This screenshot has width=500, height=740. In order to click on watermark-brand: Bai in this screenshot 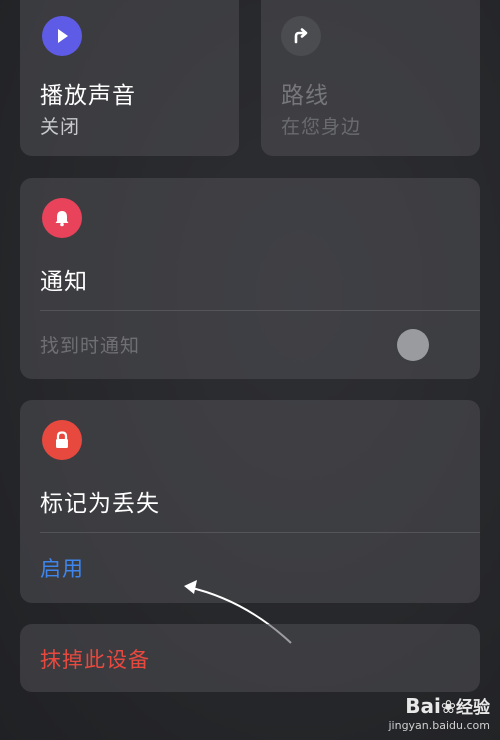, I will do `click(423, 706)`.